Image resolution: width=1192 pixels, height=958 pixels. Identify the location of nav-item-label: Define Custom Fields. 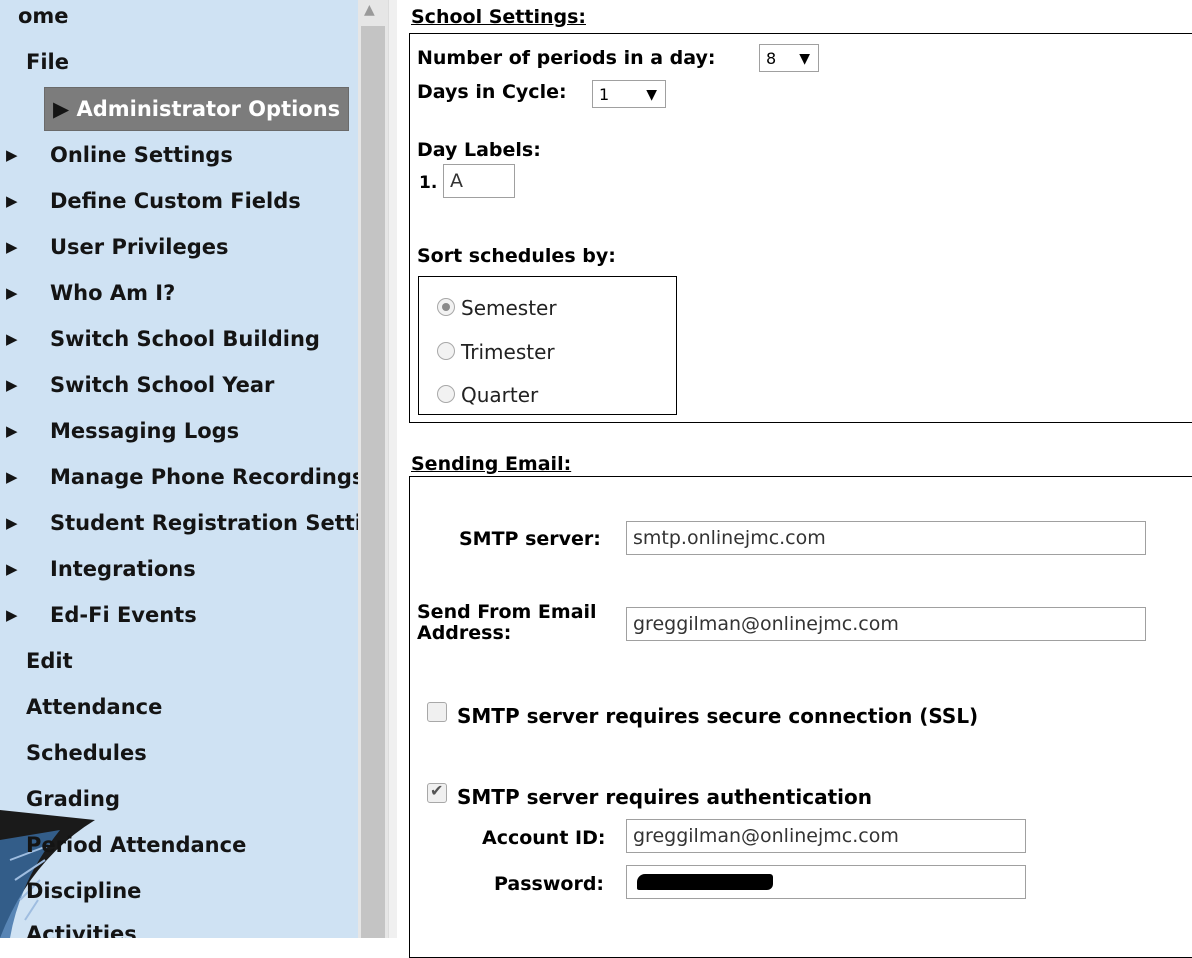
(175, 201).